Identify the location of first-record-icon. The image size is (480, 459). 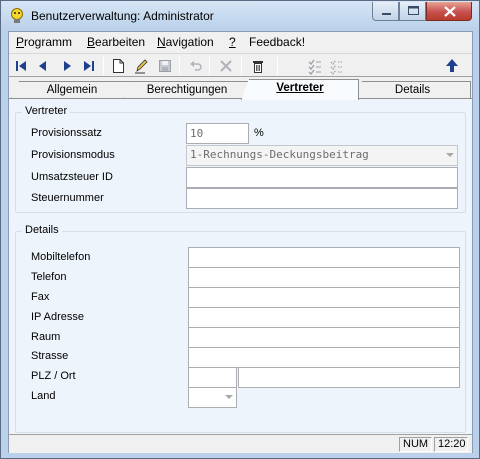
(21, 66).